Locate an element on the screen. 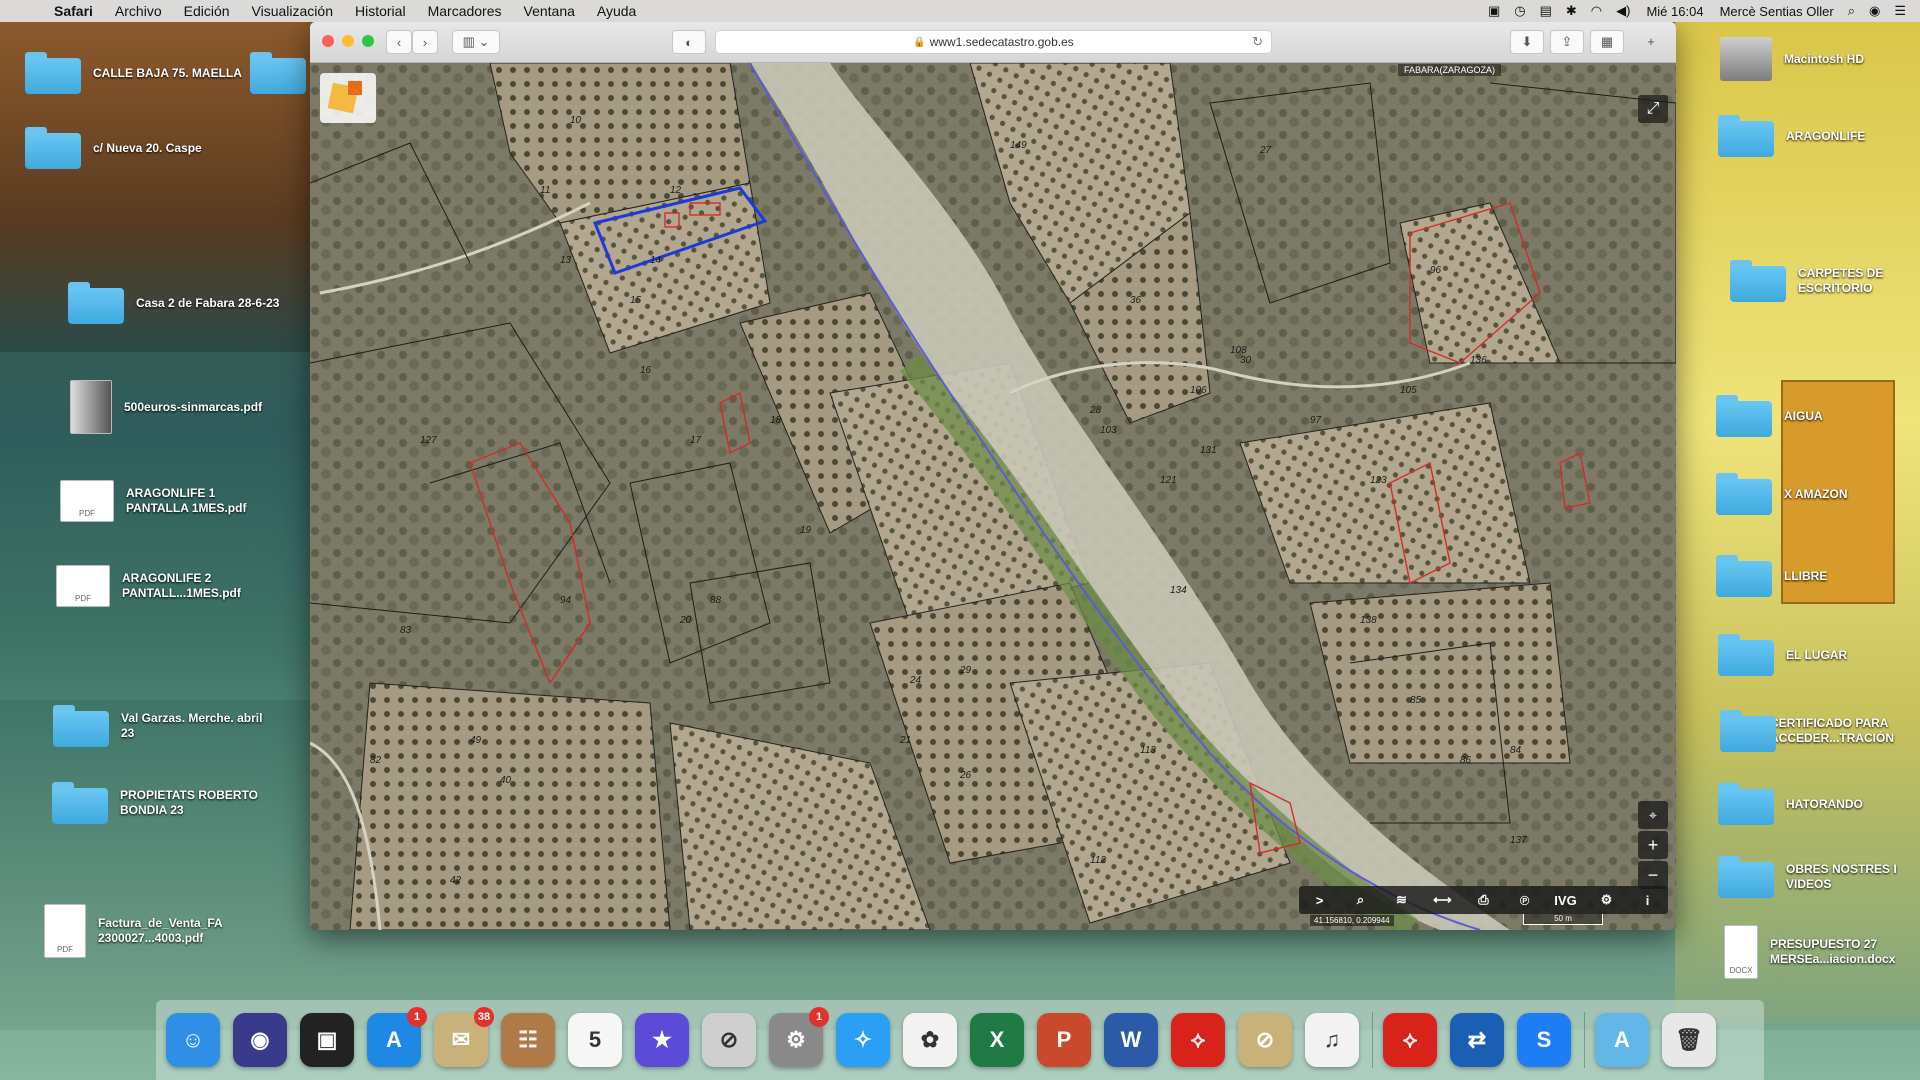 Image resolution: width=1920 pixels, height=1080 pixels. desktop-file-aragonlife-2: PDF ARAGONLIFE 2 PANTALL...1MES.pdf is located at coordinates (164, 586).